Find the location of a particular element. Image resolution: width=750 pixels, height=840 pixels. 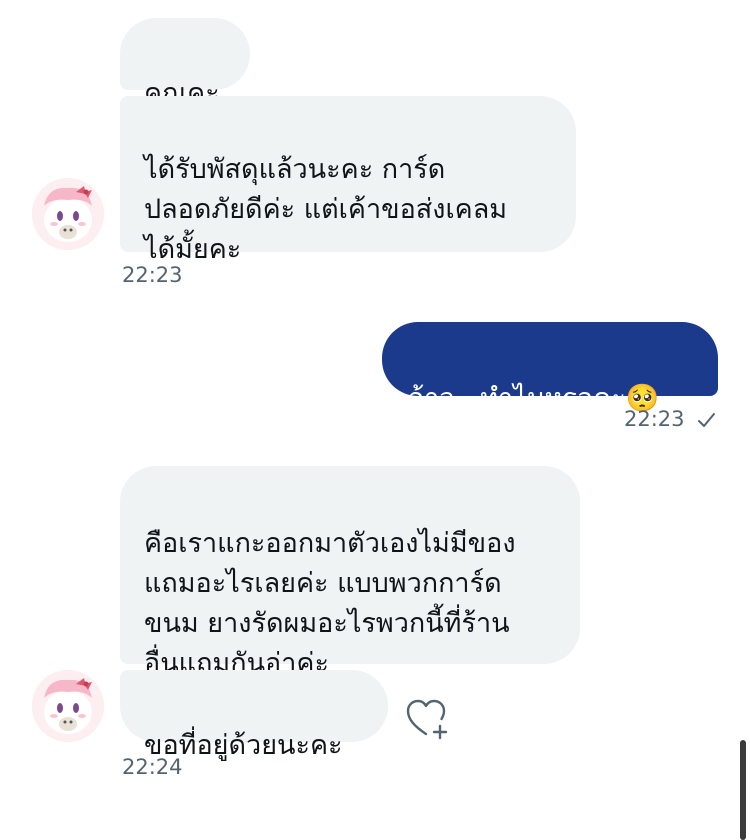

message-text: อ้าว...ทำไมหรอคะ🥺 is located at coordinates (534, 398).